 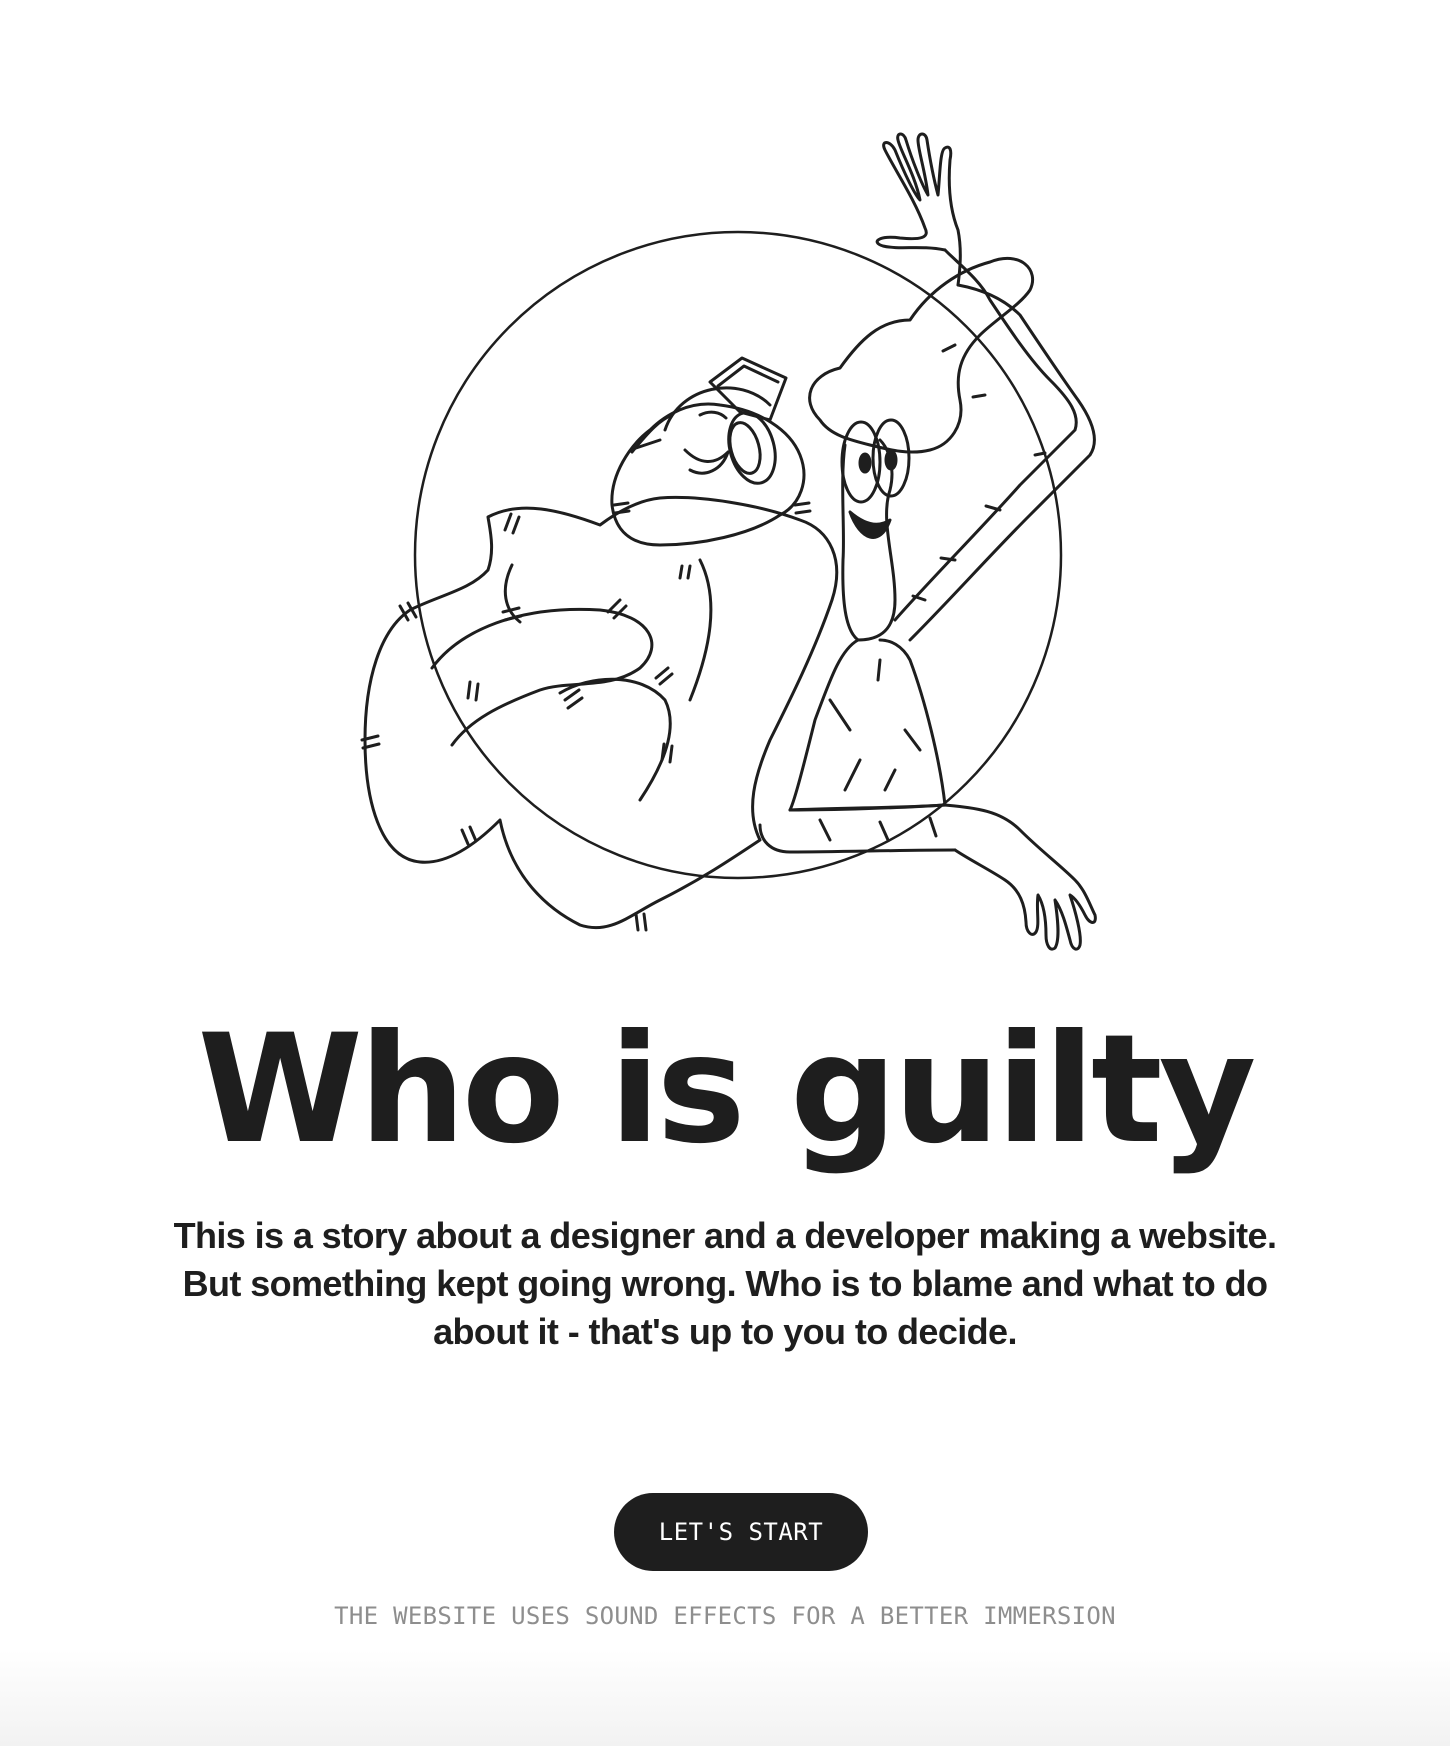 I want to click on lets-start-button: LET'S START, so click(x=741, y=1532).